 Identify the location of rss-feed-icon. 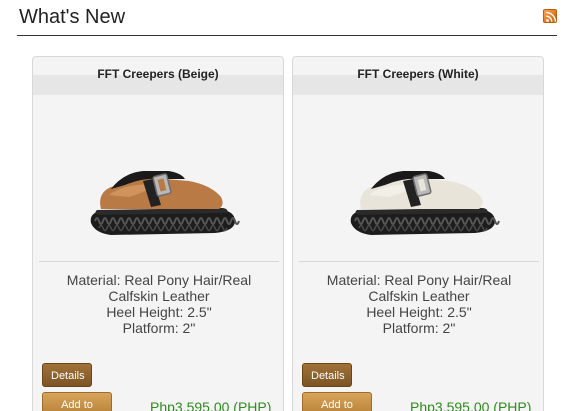
(550, 16).